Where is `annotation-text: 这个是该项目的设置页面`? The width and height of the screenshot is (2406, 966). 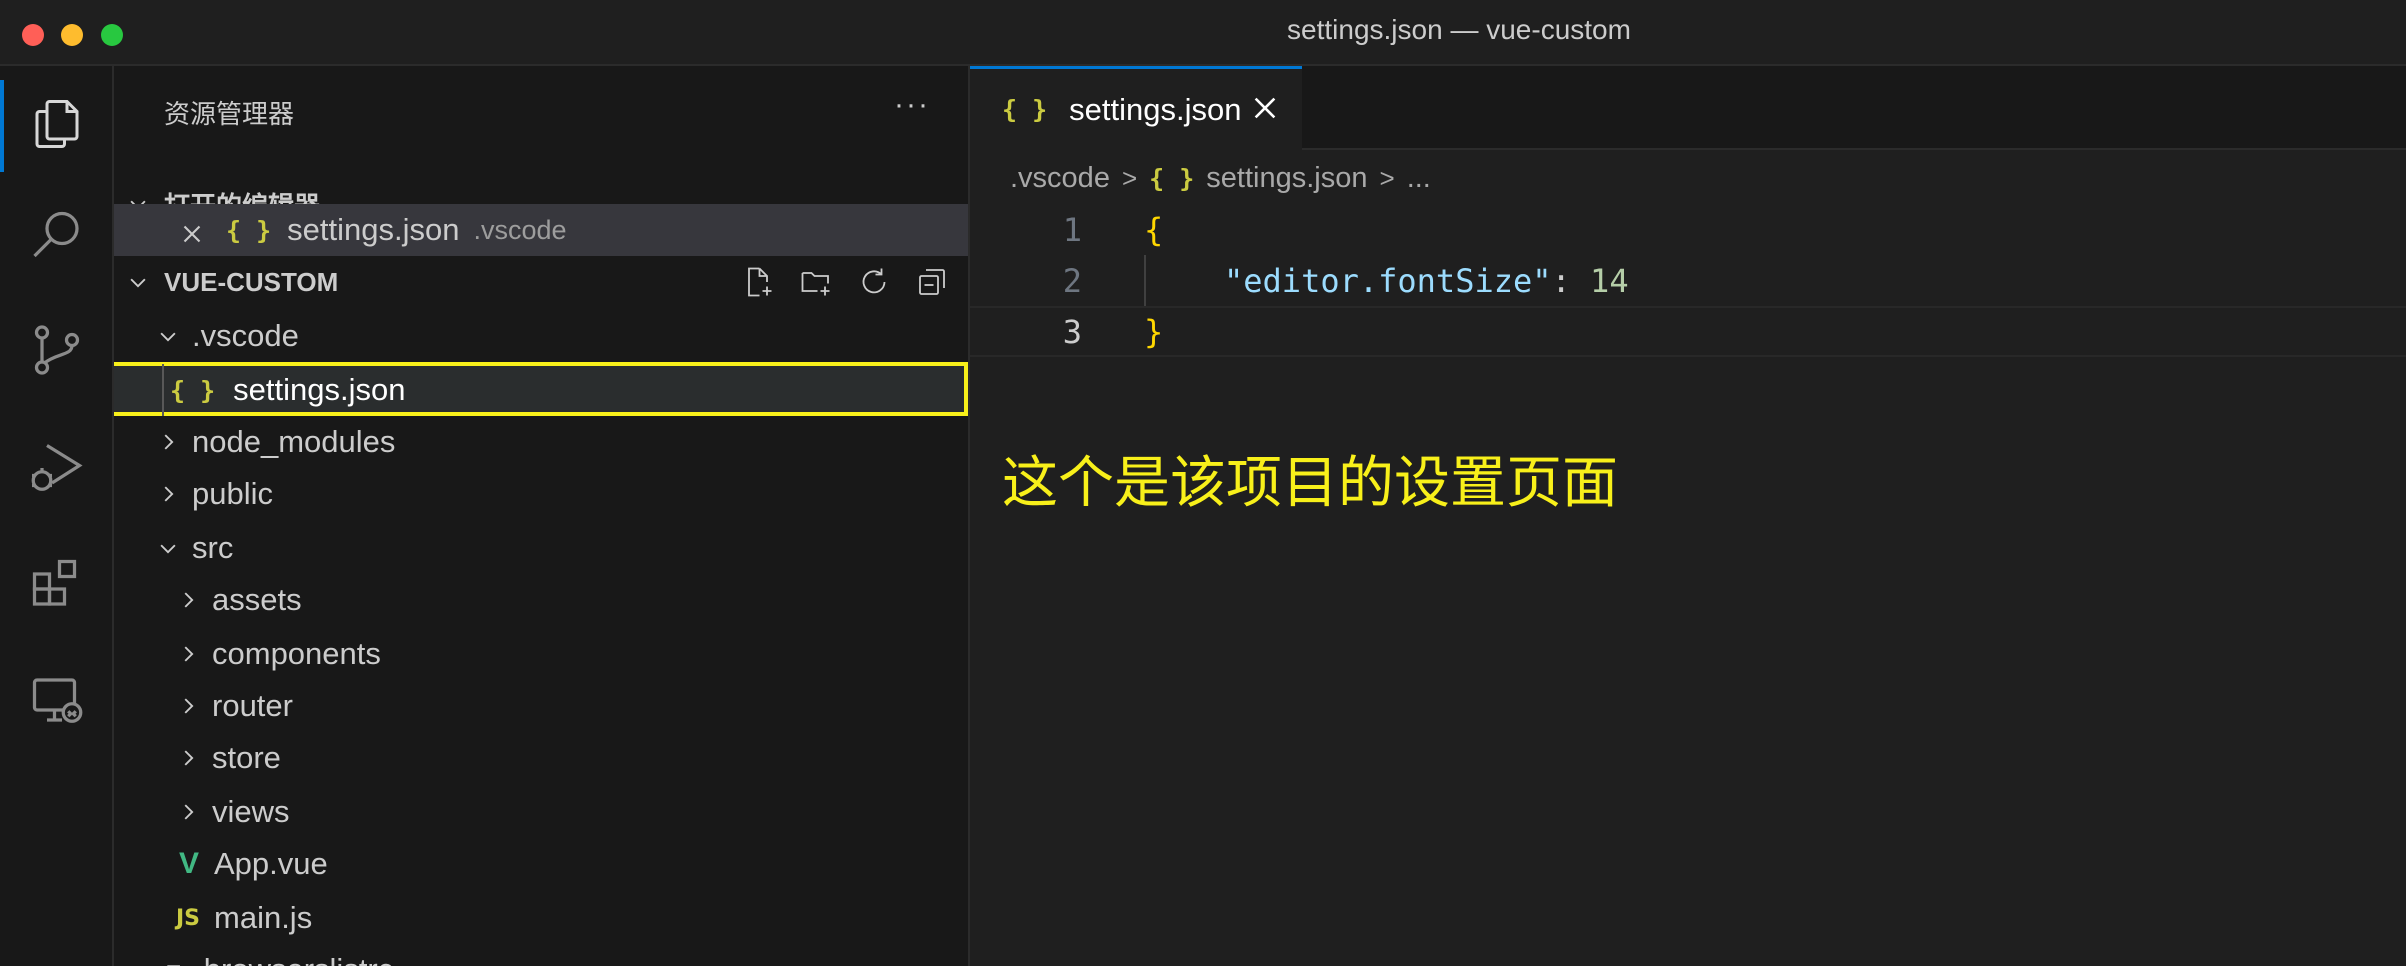
annotation-text: 这个是该项目的设置页面 is located at coordinates (1310, 483).